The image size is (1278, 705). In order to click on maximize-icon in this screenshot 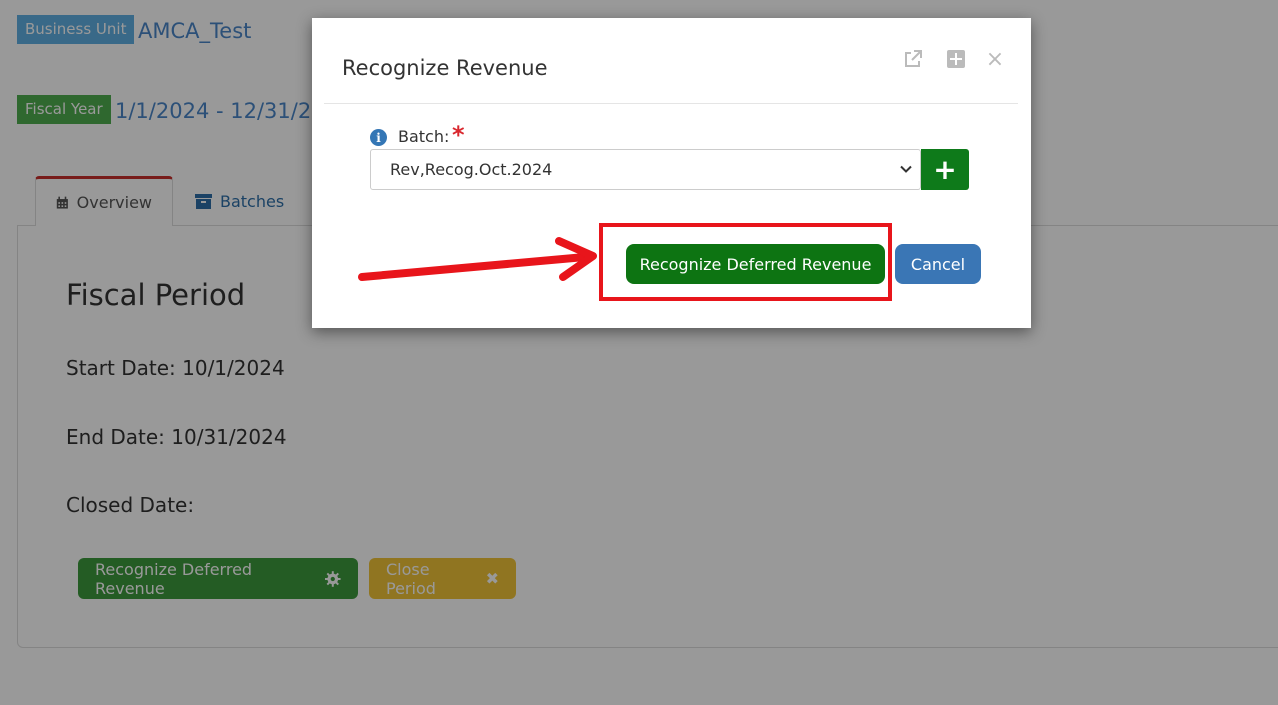, I will do `click(956, 59)`.